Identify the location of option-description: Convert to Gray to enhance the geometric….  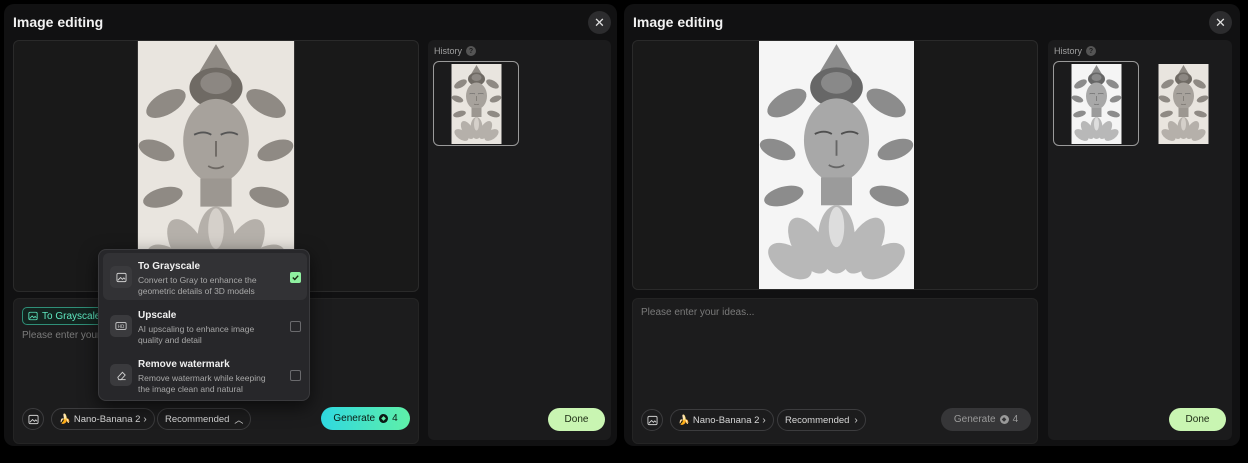
(197, 285).